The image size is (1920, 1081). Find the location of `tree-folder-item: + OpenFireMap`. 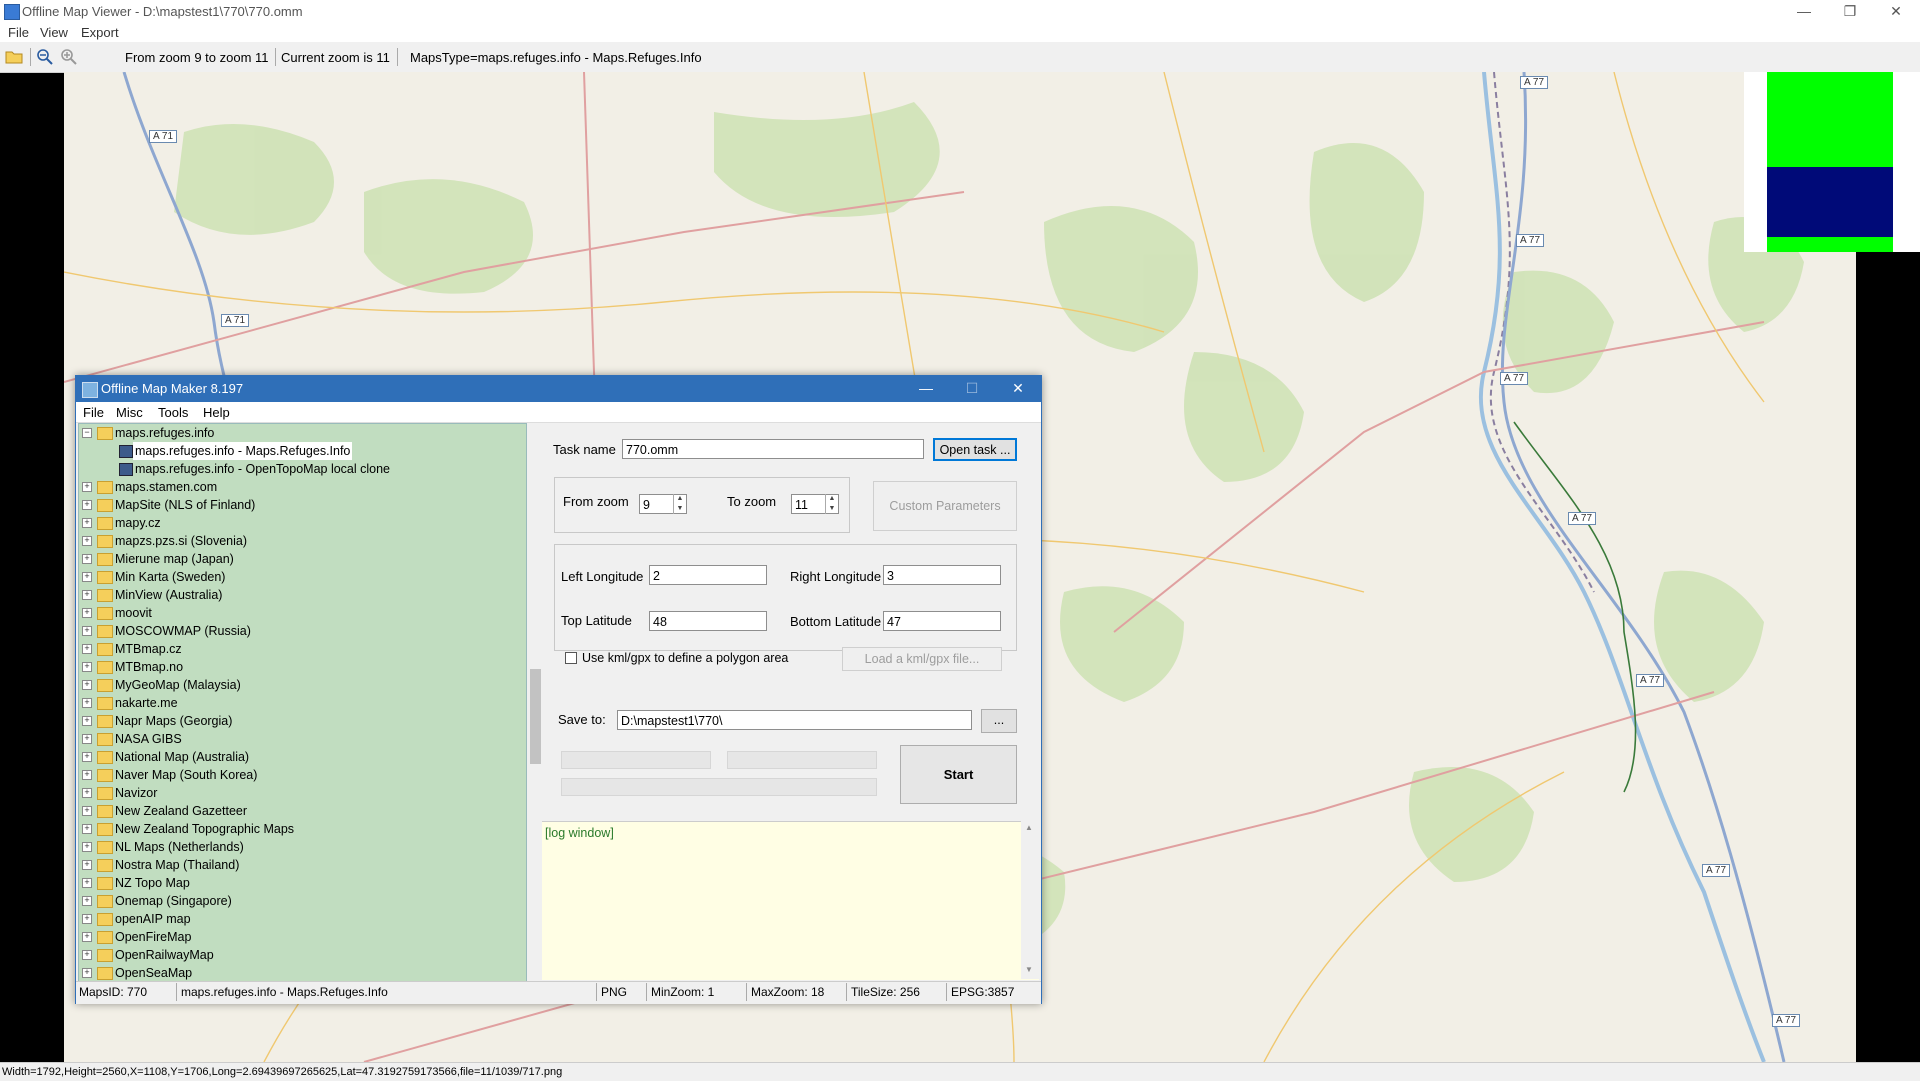

tree-folder-item: + OpenFireMap is located at coordinates (302, 937).